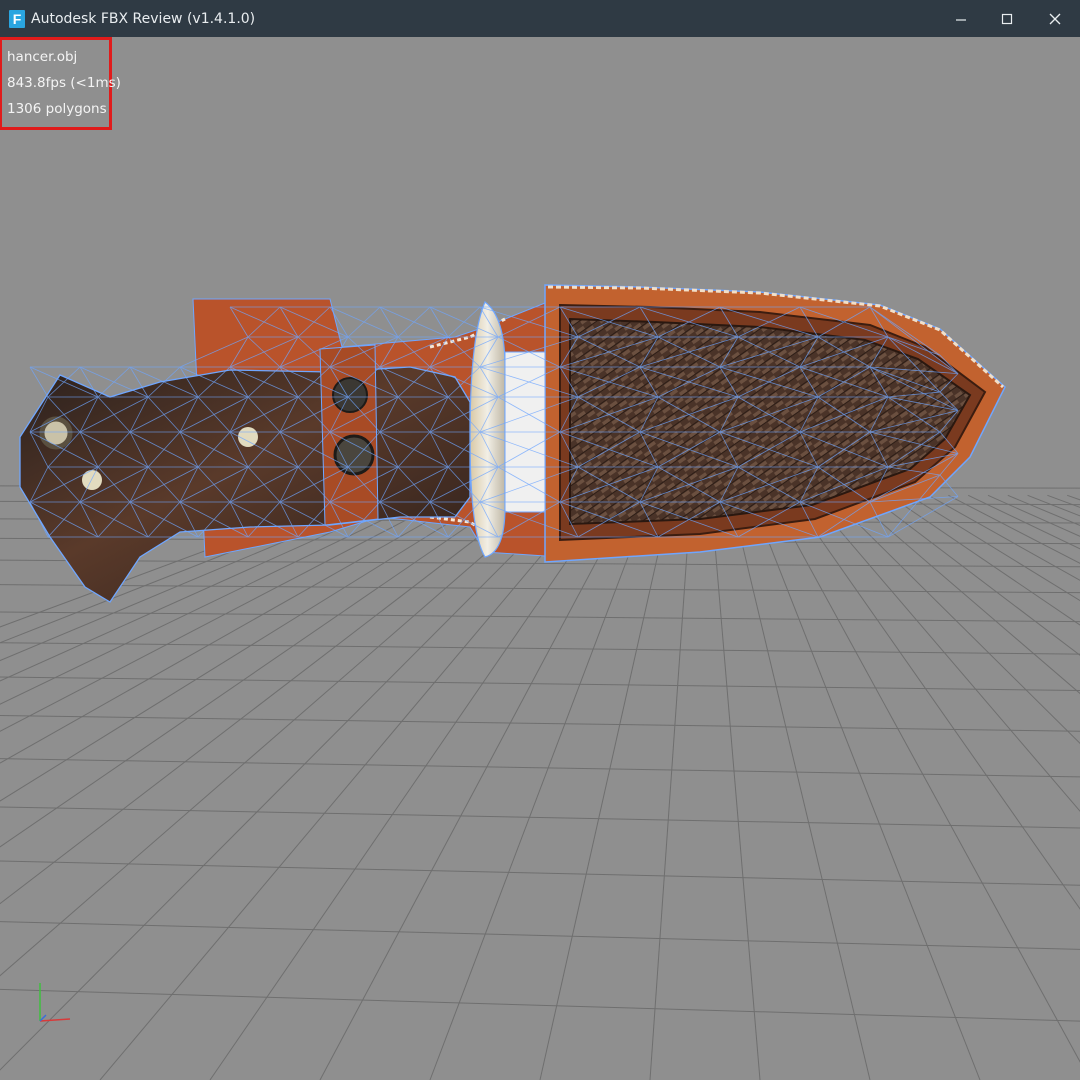  I want to click on maximize-button, so click(1007, 18).